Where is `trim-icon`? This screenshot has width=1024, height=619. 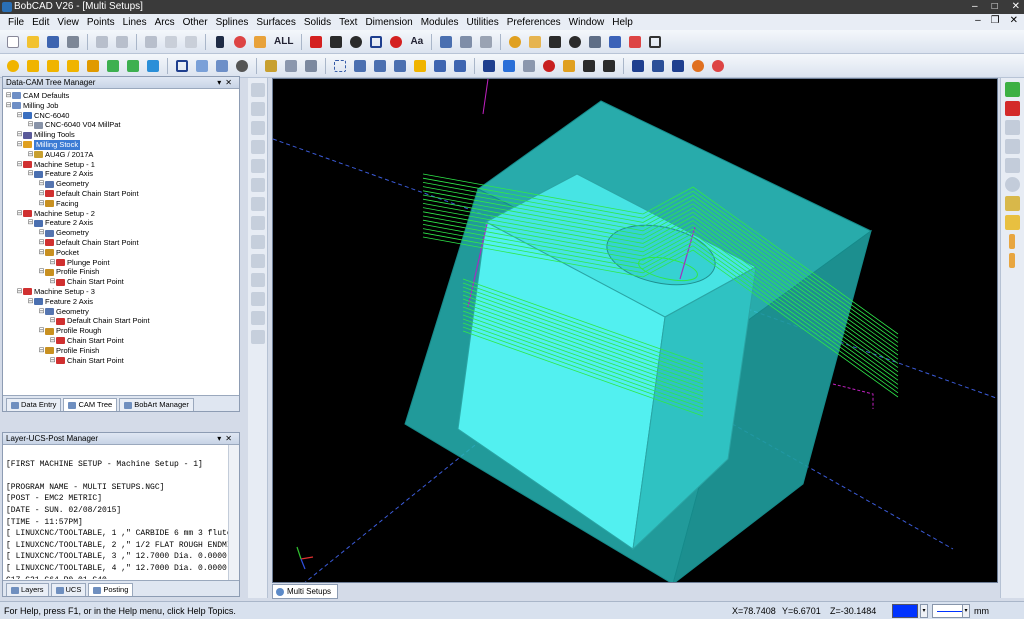 trim-icon is located at coordinates (258, 147).